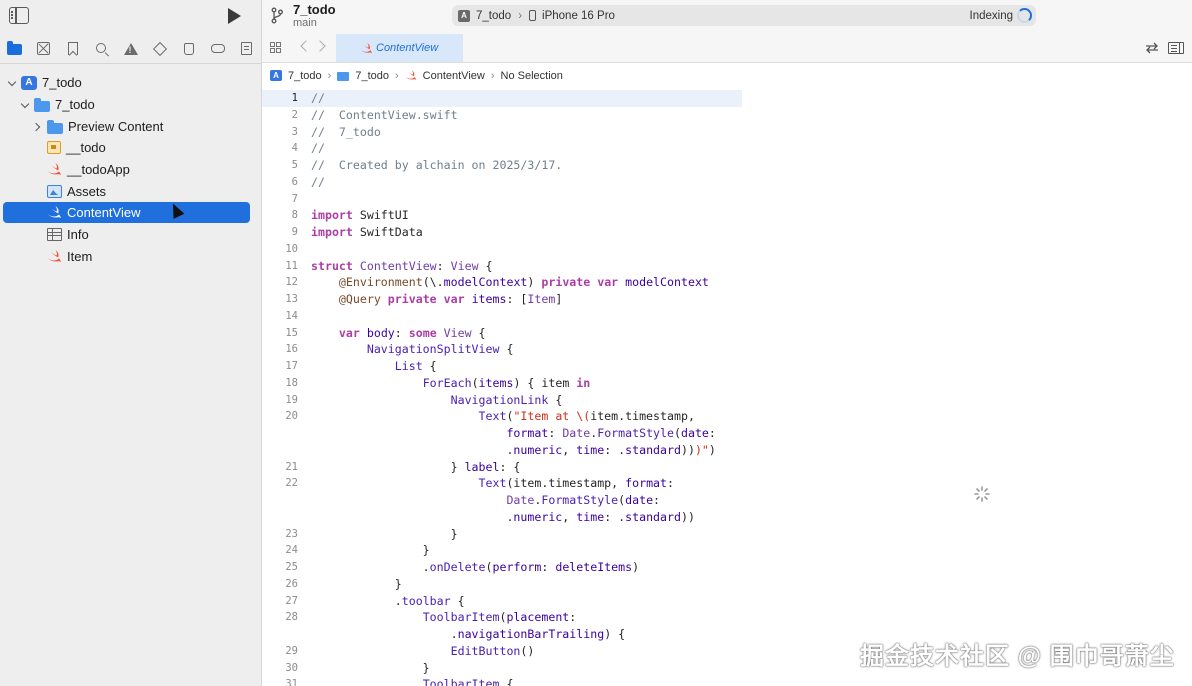  What do you see at coordinates (346, 131) in the screenshot?
I see `code-text: // 7_todo` at bounding box center [346, 131].